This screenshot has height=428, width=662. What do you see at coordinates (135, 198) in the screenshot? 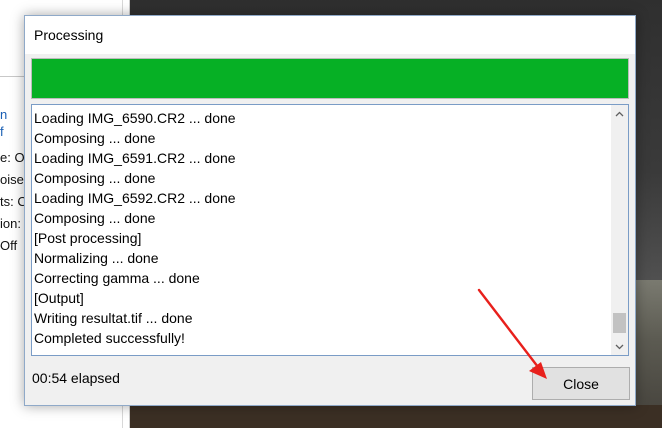
I see `log-line: Loading IMG_6592.CR2 ... done` at bounding box center [135, 198].